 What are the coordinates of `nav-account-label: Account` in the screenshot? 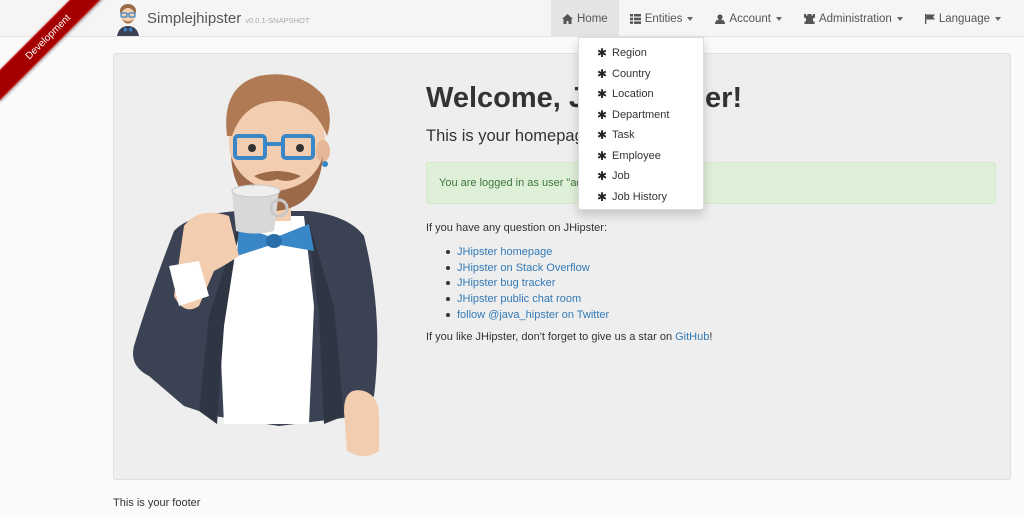 It's located at (750, 18).